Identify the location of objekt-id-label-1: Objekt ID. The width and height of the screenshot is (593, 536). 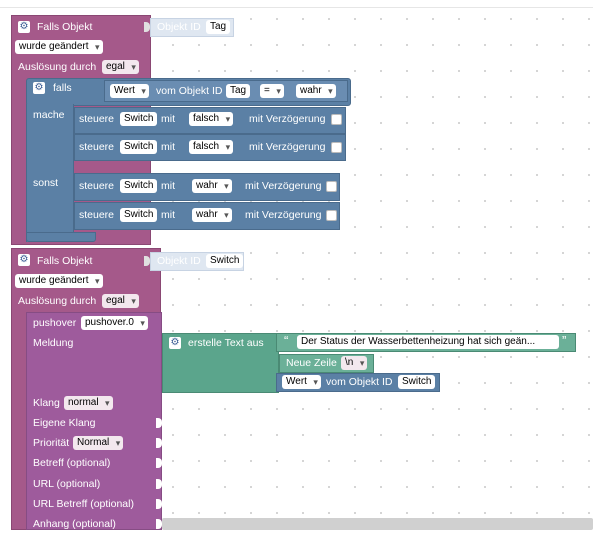
(179, 27).